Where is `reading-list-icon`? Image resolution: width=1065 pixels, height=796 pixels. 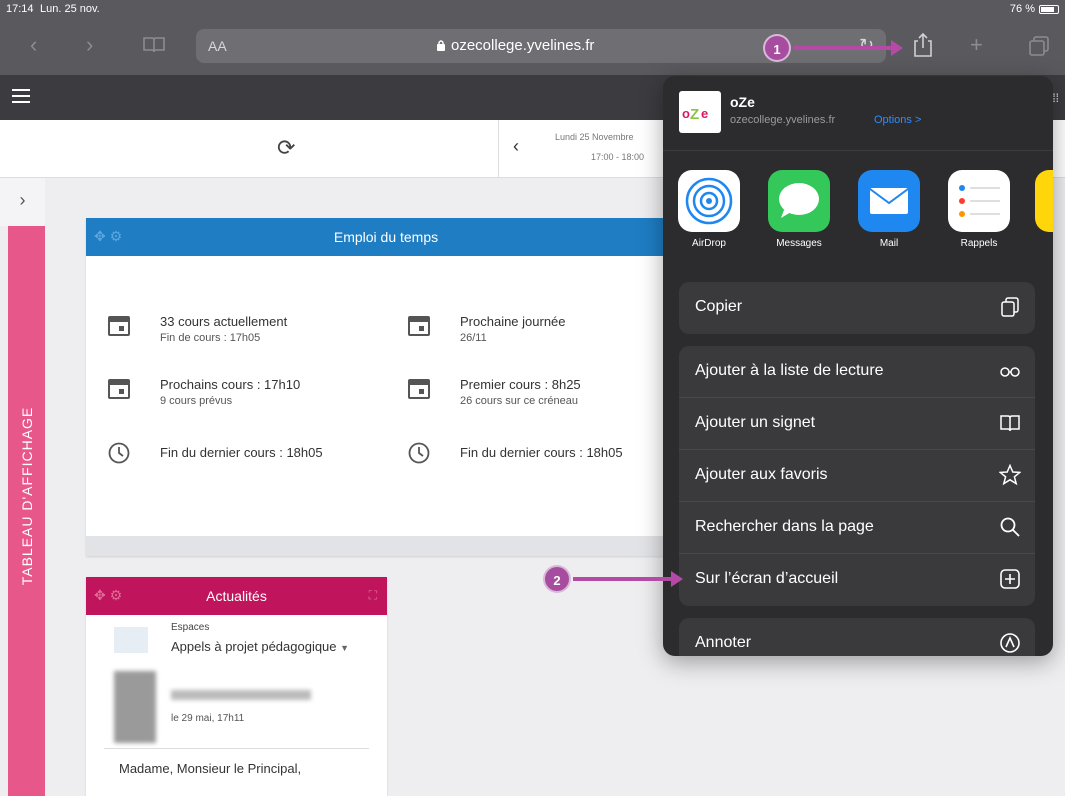
reading-list-icon is located at coordinates (1010, 372).